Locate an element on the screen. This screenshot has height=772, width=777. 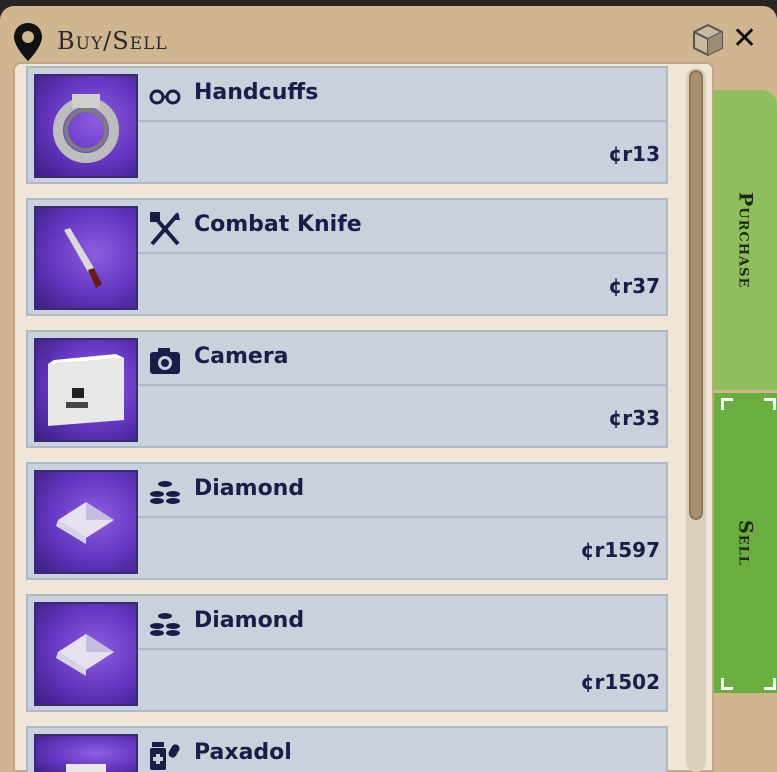
camera-icon is located at coordinates (165, 361).